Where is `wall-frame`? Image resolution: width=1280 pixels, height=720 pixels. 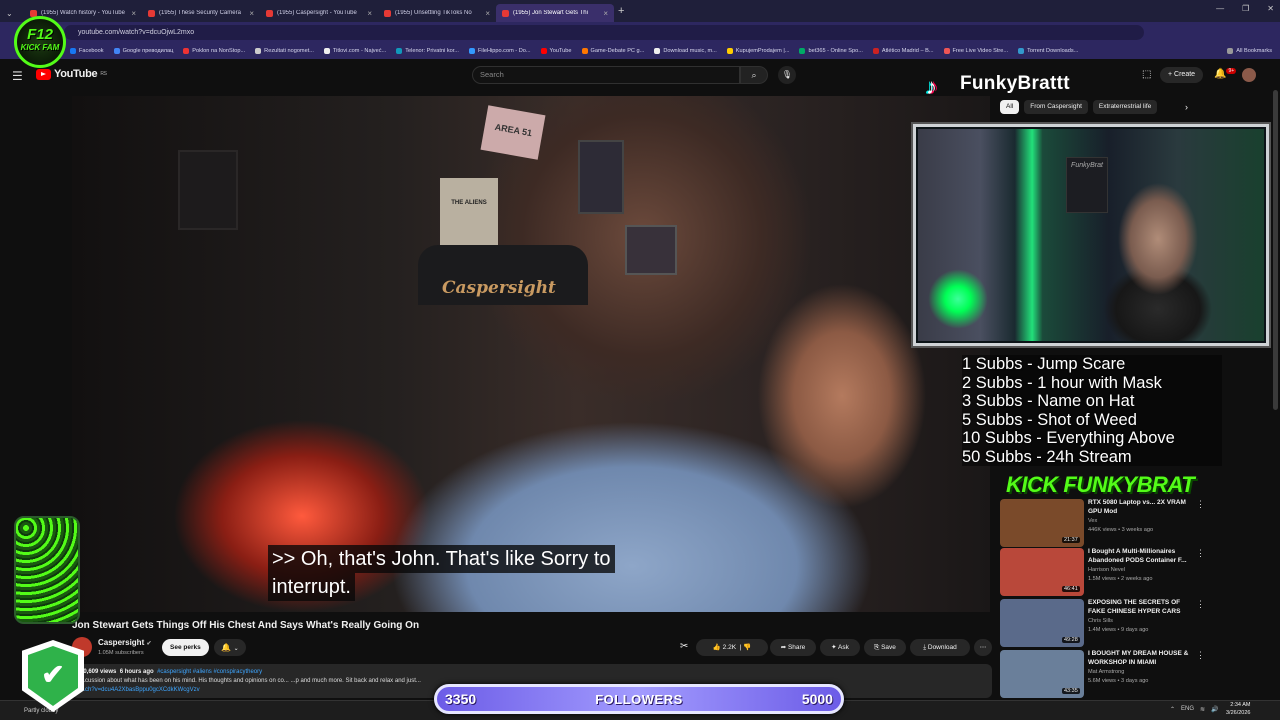 wall-frame is located at coordinates (651, 250).